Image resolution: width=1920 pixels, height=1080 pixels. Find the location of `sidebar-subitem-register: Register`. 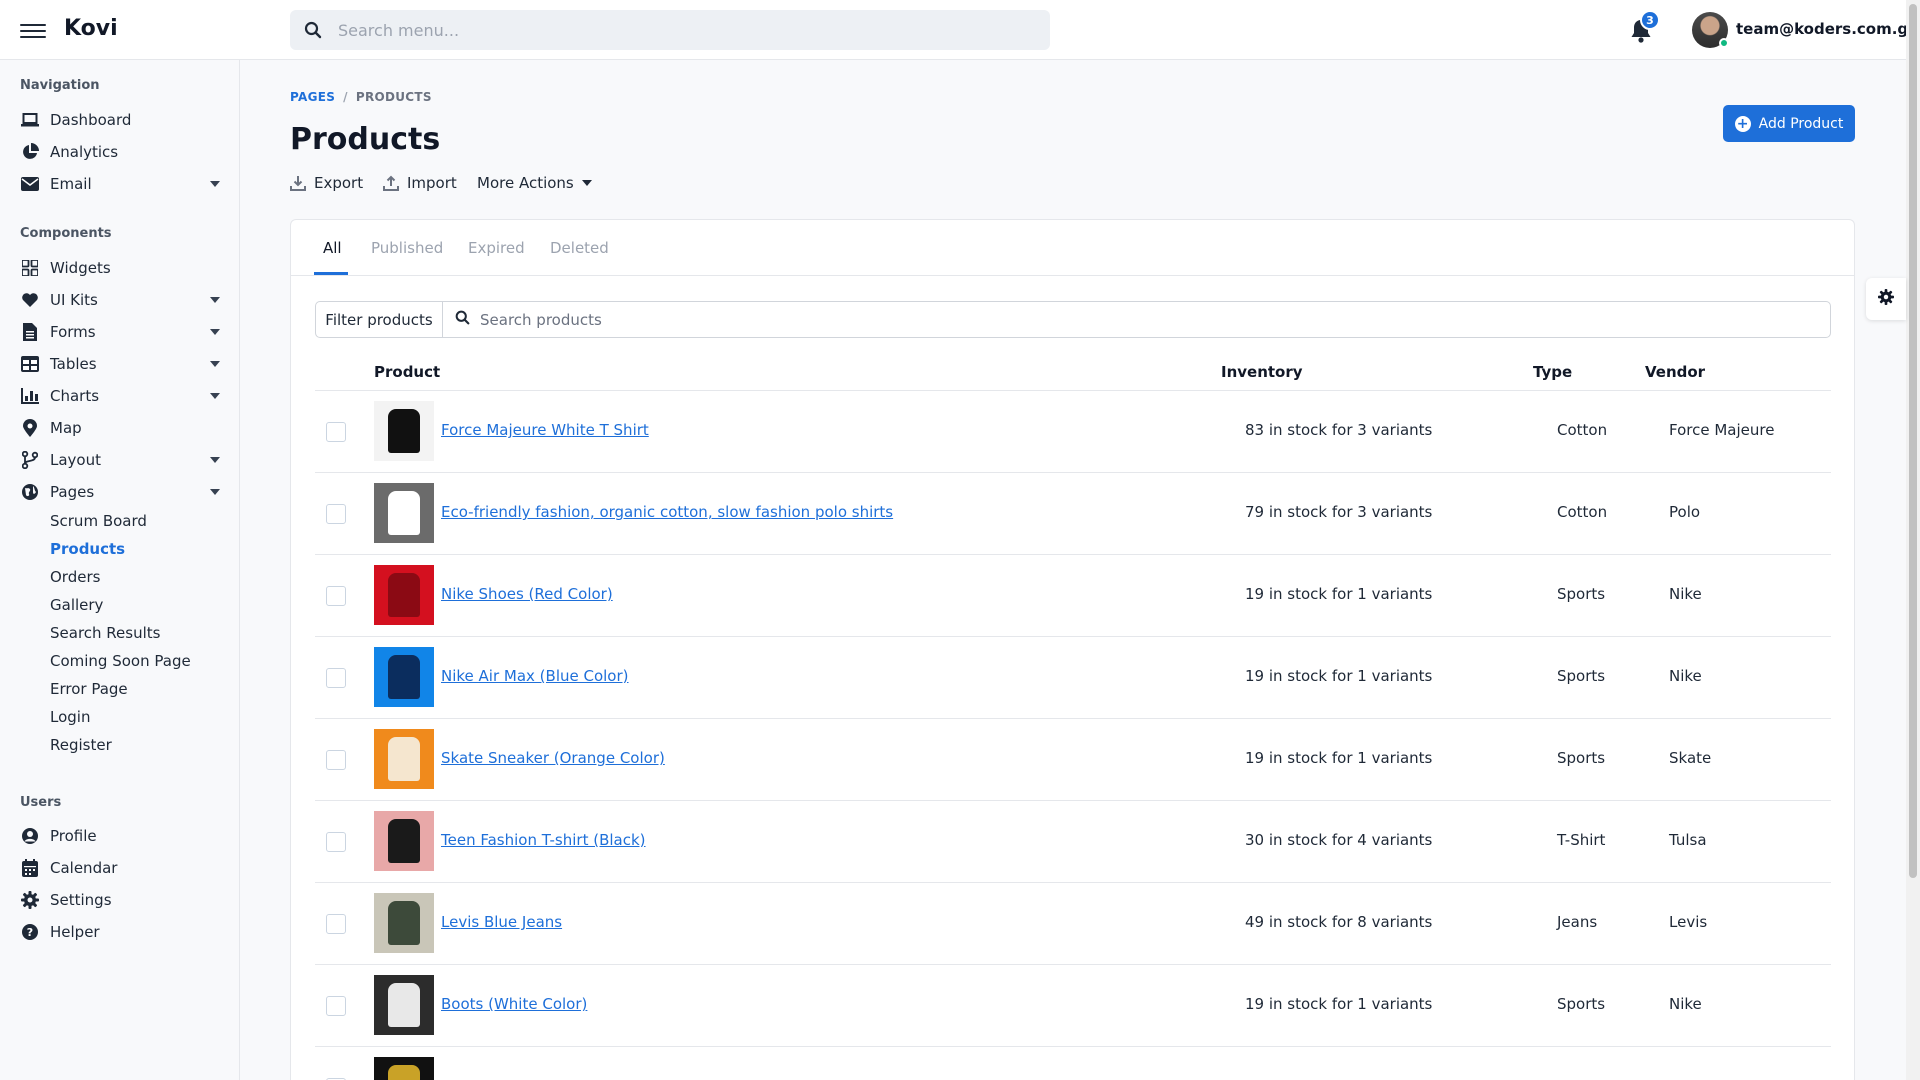

sidebar-subitem-register: Register is located at coordinates (81, 745).